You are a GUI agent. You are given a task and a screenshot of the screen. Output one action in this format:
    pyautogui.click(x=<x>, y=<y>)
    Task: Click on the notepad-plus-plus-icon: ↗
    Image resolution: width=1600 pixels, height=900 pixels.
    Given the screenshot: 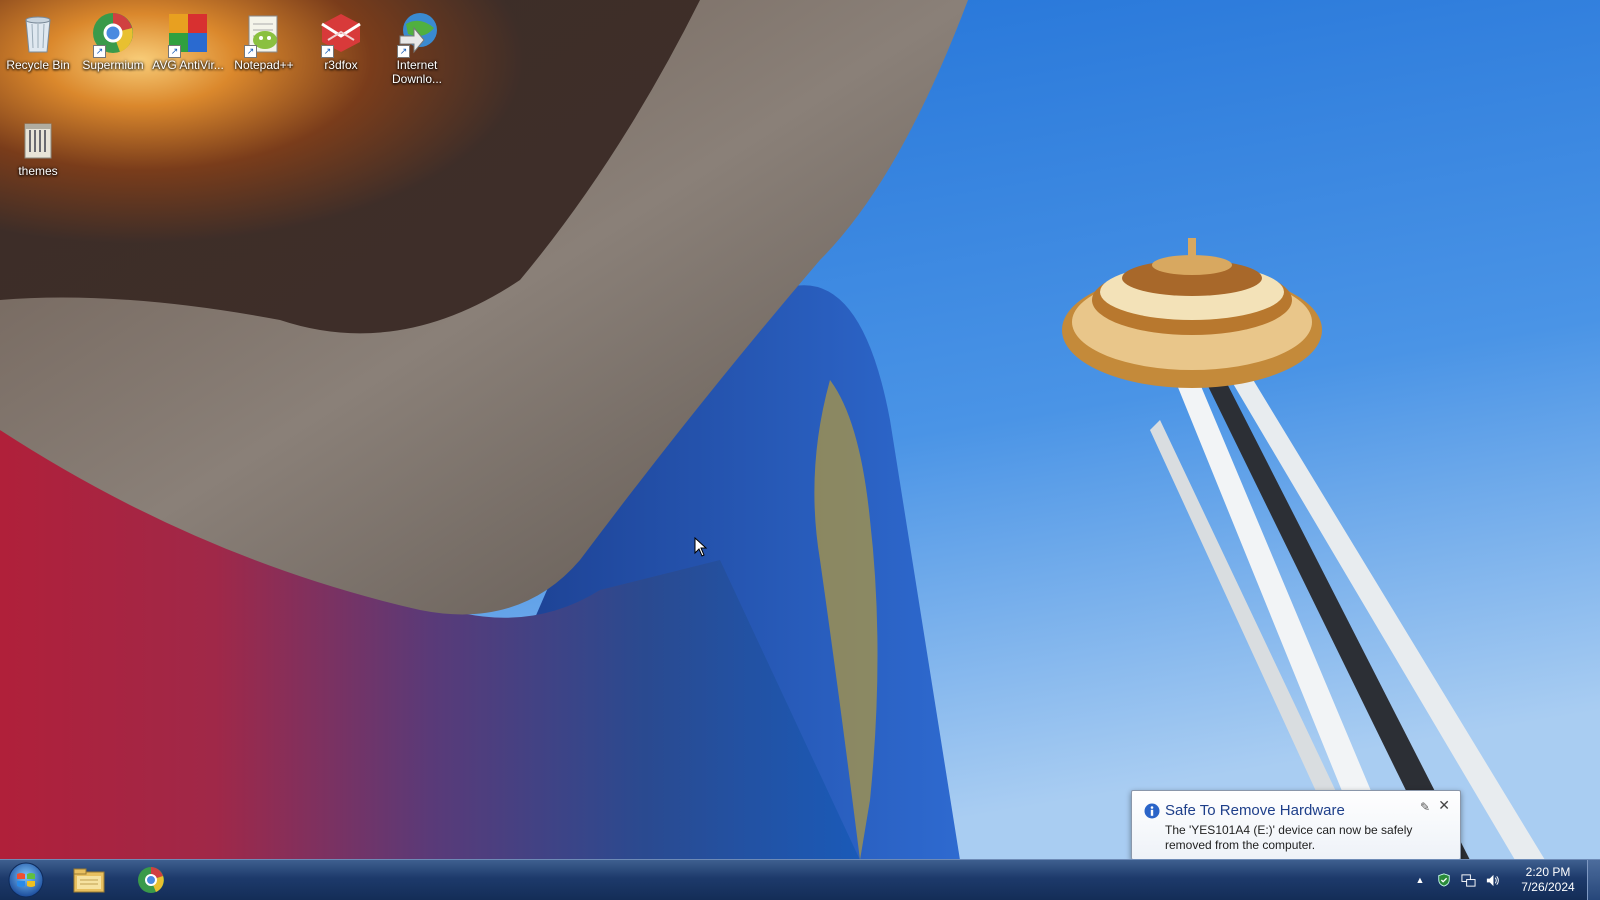 What is the action you would take?
    pyautogui.click(x=264, y=34)
    